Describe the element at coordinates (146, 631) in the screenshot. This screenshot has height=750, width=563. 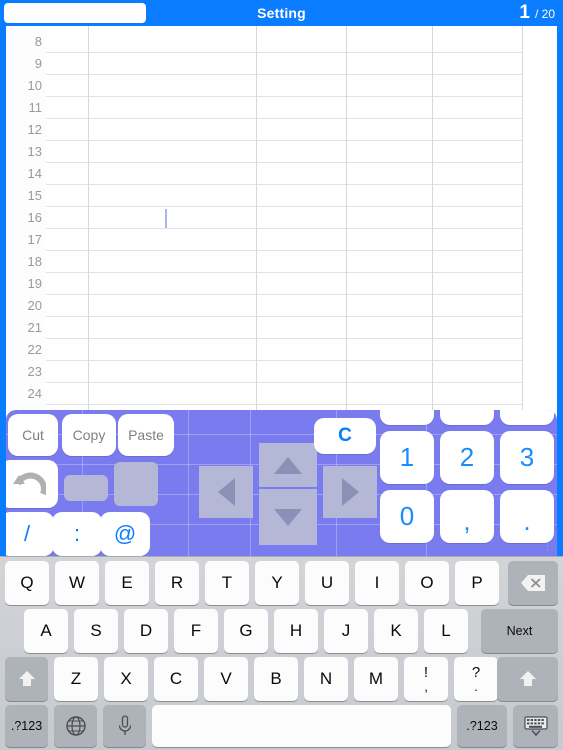
I see `key-D: D` at that location.